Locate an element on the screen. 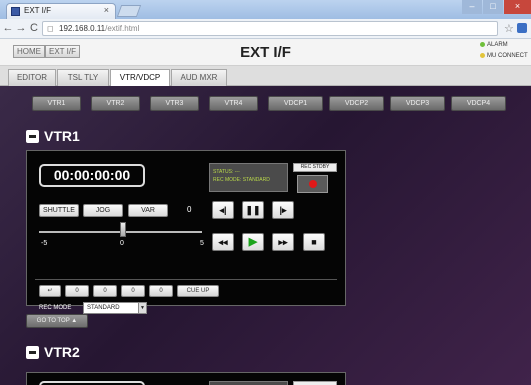 This screenshot has height=385, width=531. address-text: 192.168.0.11/extif.html is located at coordinates (99, 28).